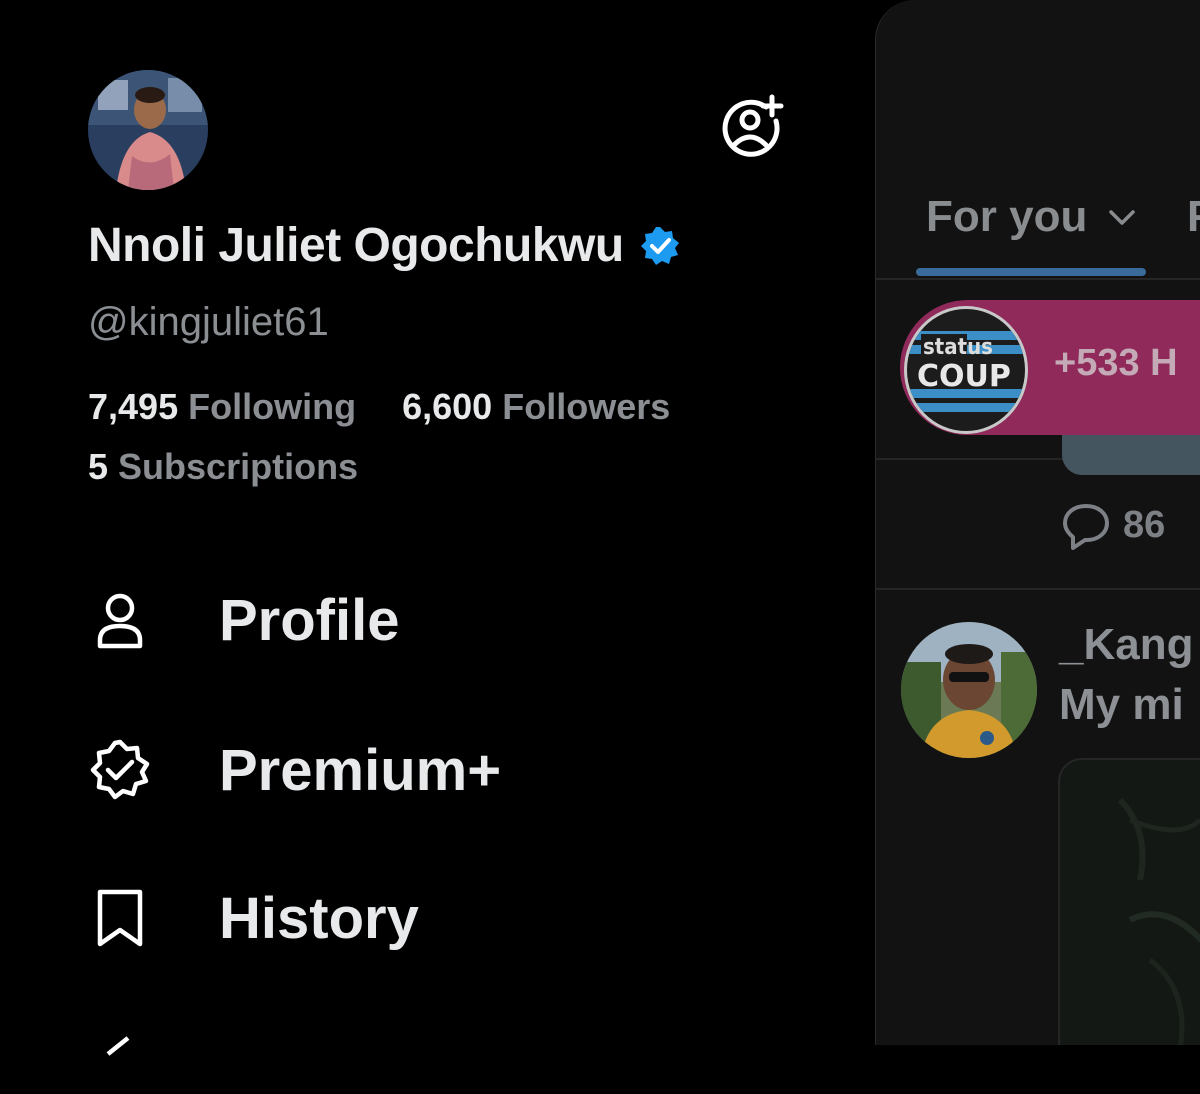 The height and width of the screenshot is (1094, 1200). What do you see at coordinates (133, 406) in the screenshot?
I see `following-count: 7,495` at bounding box center [133, 406].